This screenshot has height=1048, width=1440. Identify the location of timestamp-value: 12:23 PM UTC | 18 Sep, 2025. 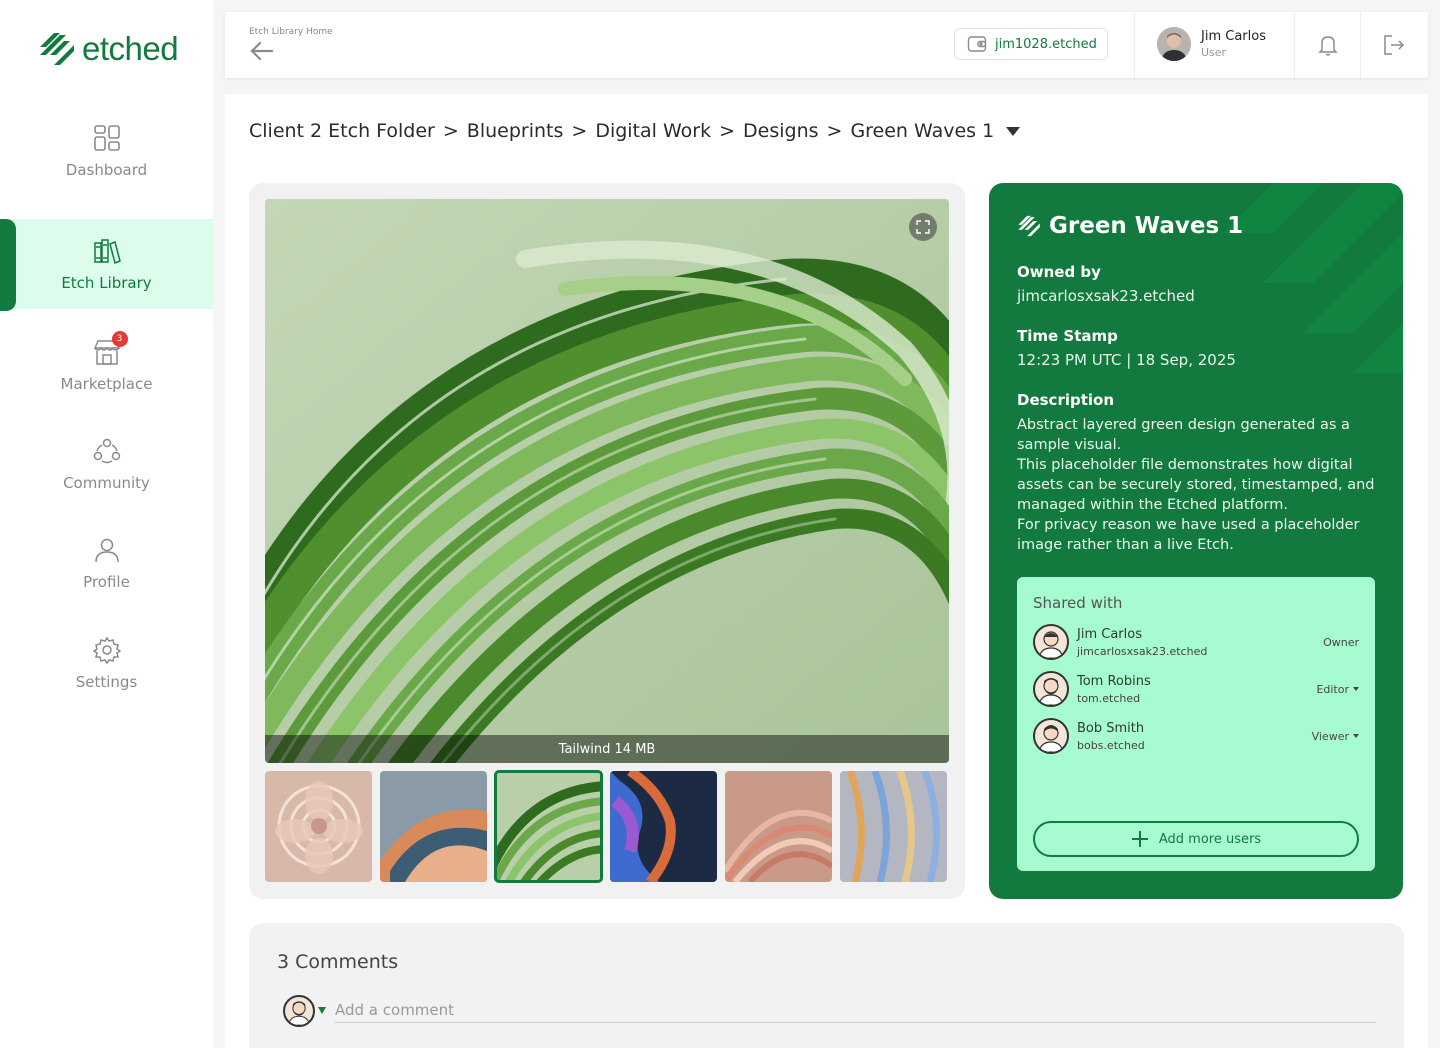
(1126, 360).